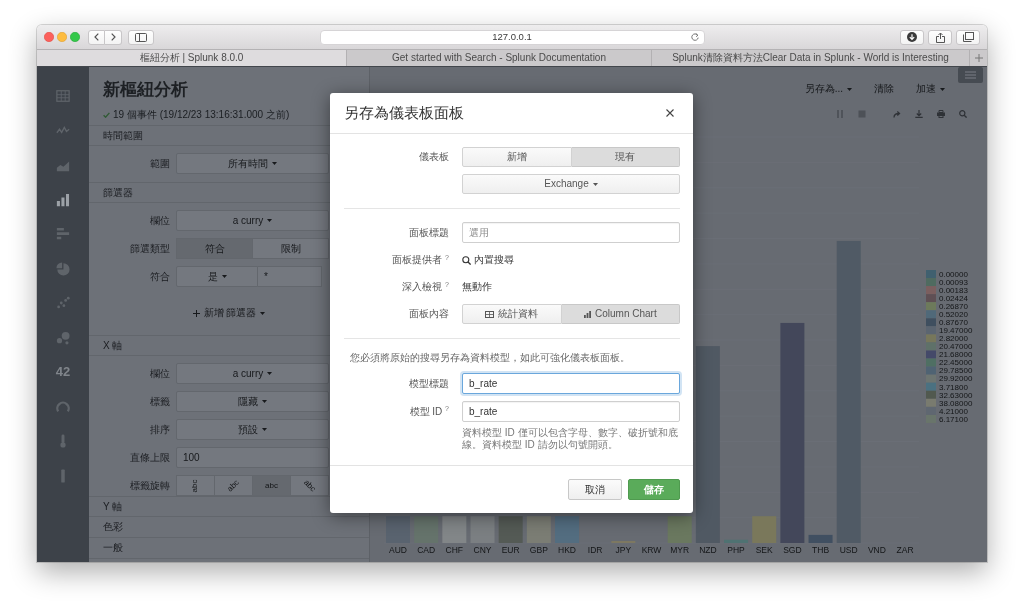  What do you see at coordinates (736, 549) in the screenshot?
I see `axis-label: PHP` at bounding box center [736, 549].